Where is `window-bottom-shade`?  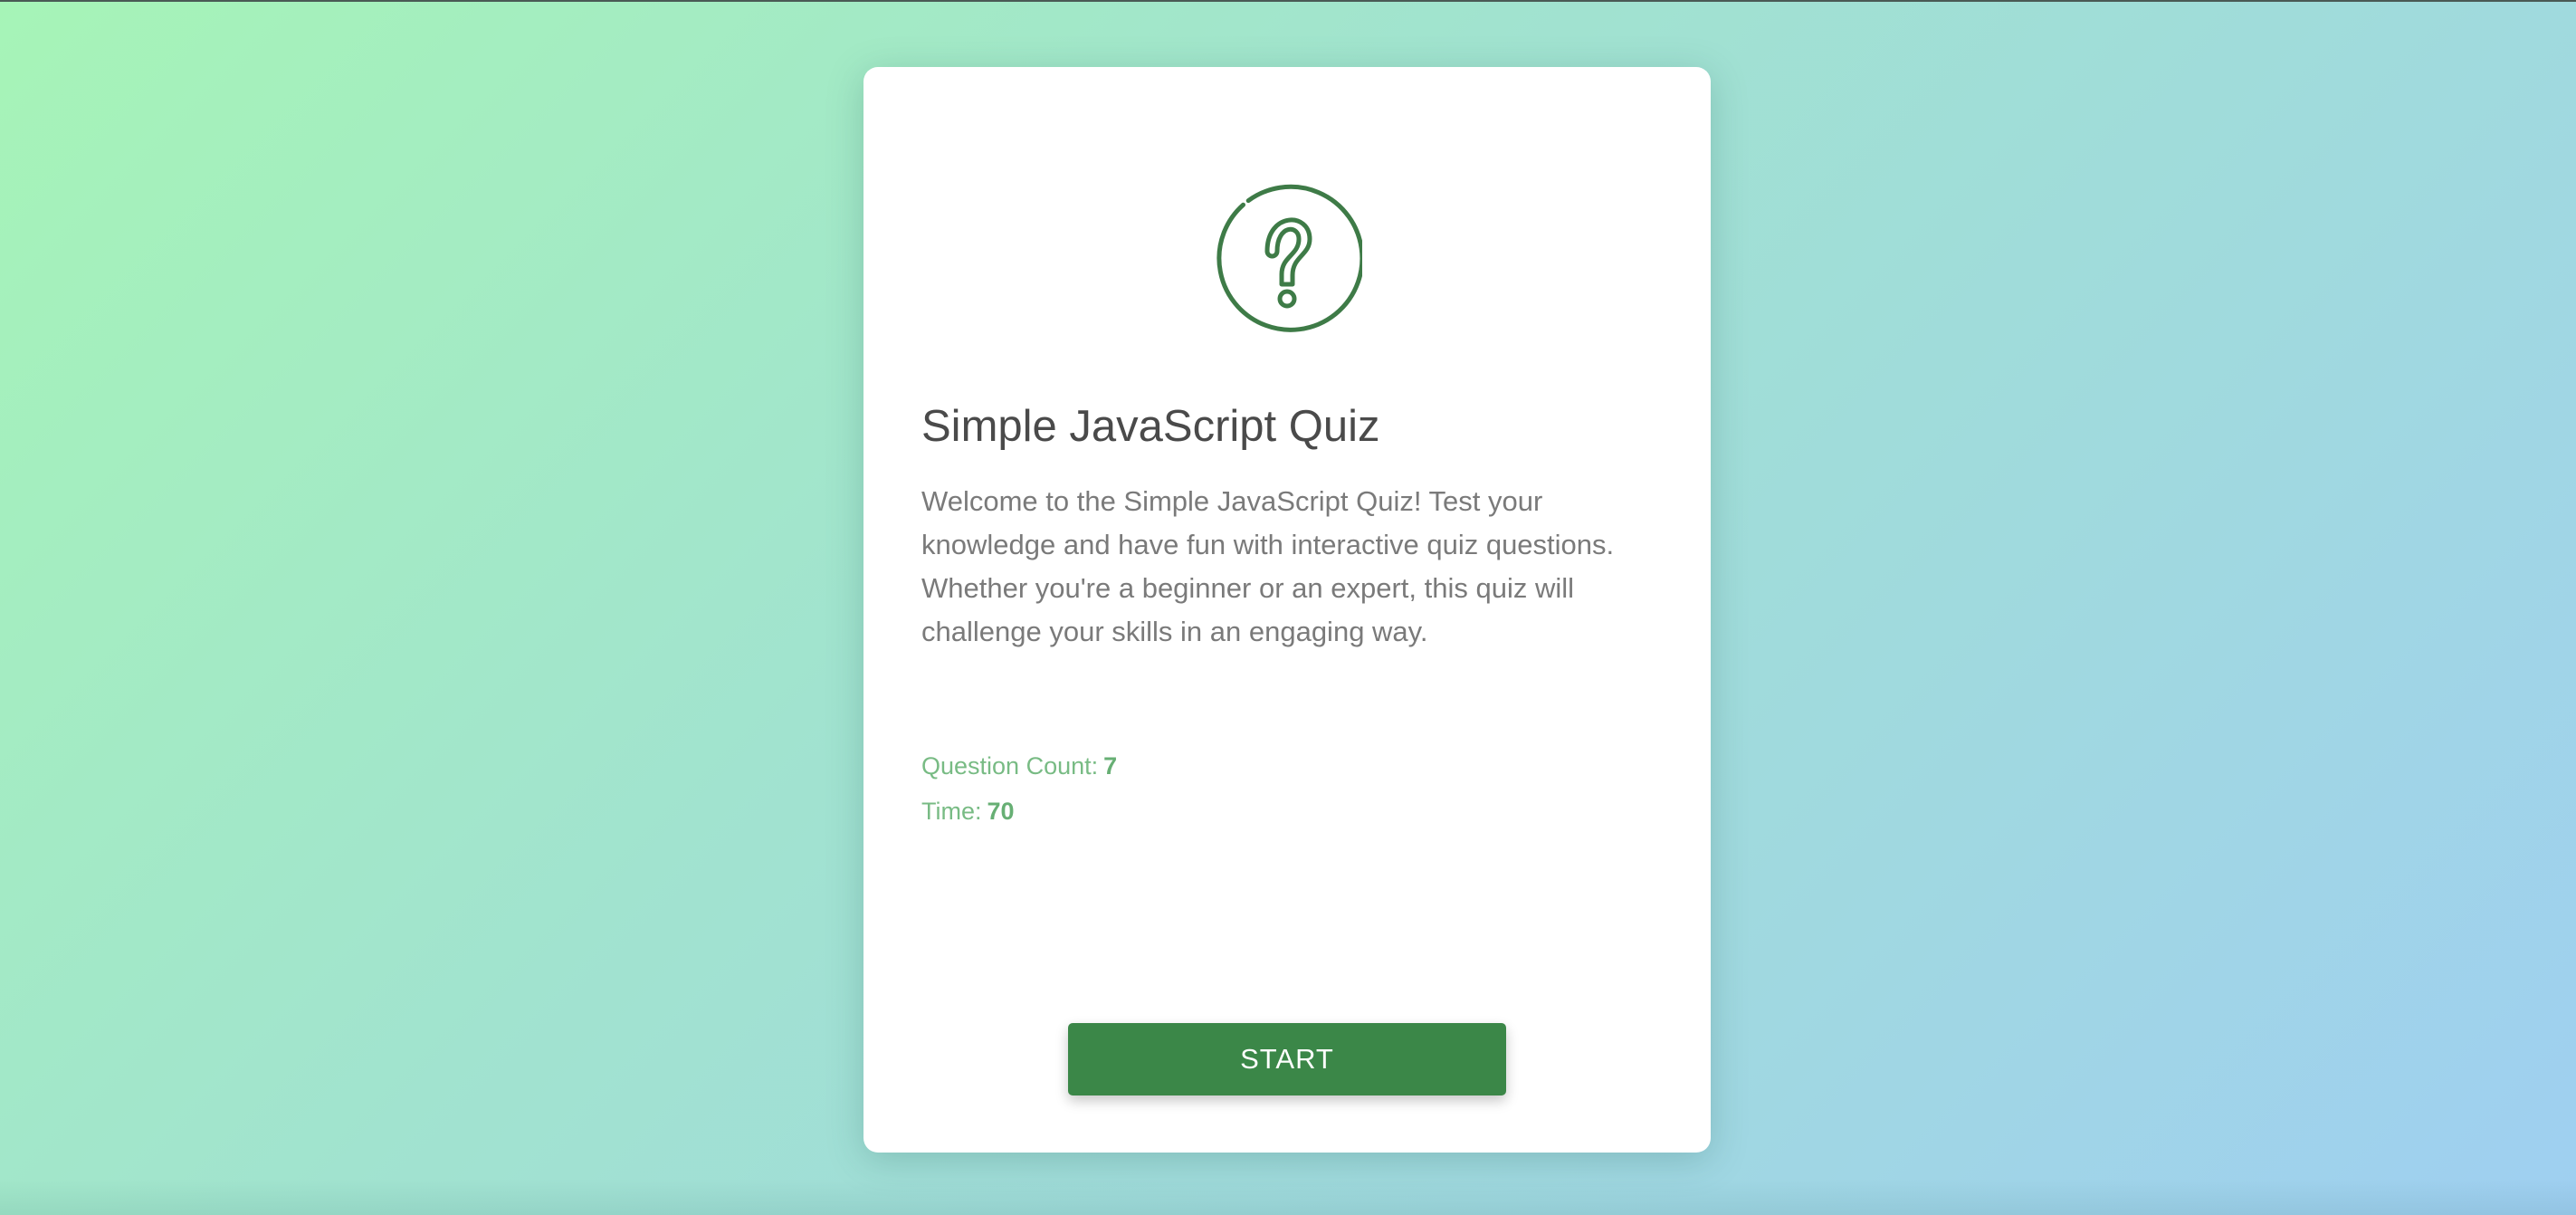
window-bottom-shade is located at coordinates (1288, 1197).